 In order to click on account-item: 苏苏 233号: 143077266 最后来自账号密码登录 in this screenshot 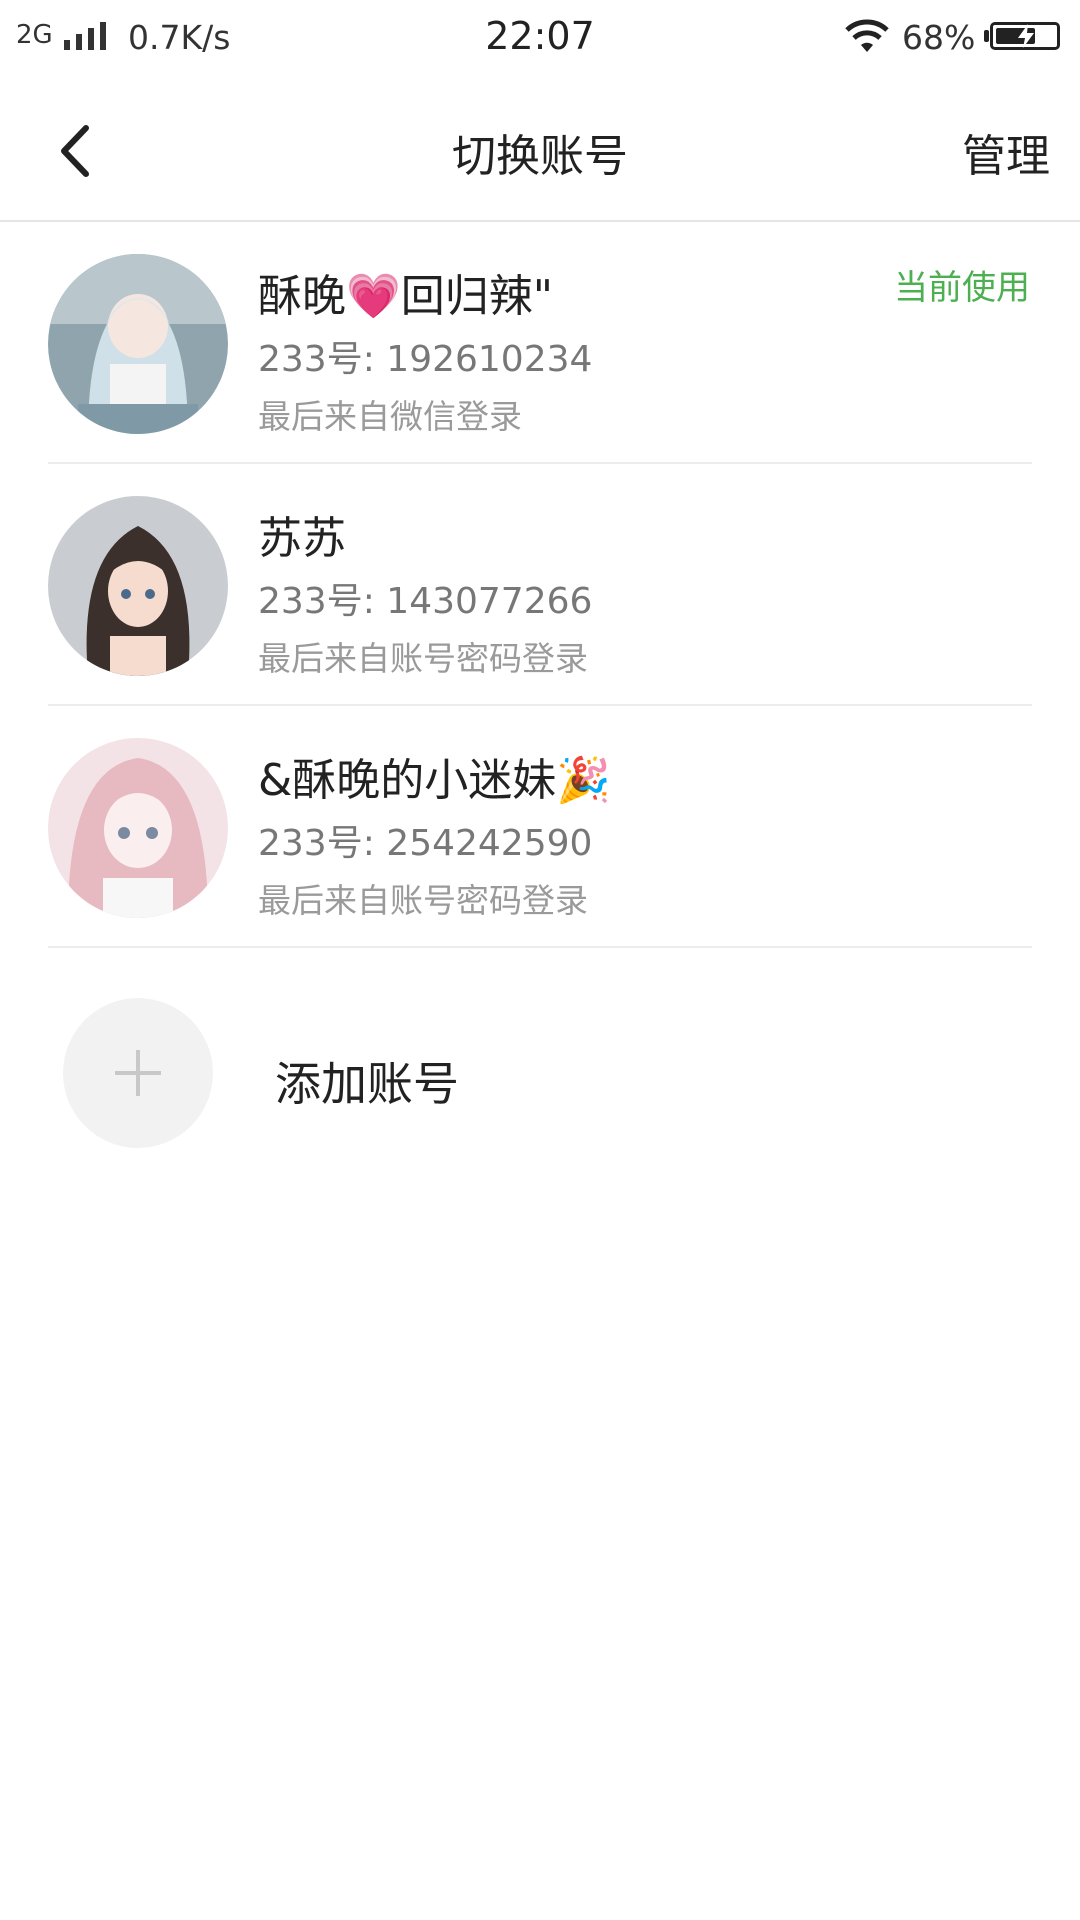, I will do `click(540, 585)`.